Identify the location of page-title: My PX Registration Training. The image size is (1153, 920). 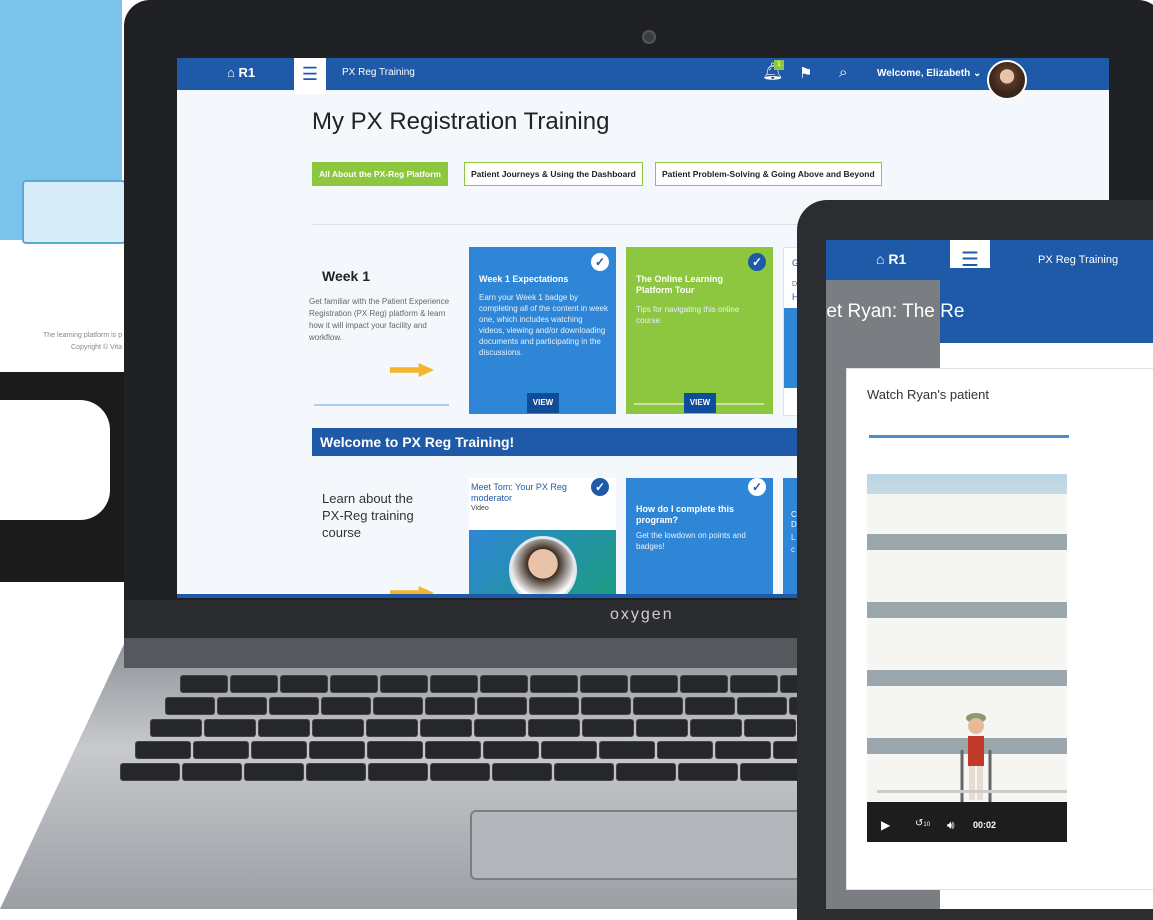
(461, 121).